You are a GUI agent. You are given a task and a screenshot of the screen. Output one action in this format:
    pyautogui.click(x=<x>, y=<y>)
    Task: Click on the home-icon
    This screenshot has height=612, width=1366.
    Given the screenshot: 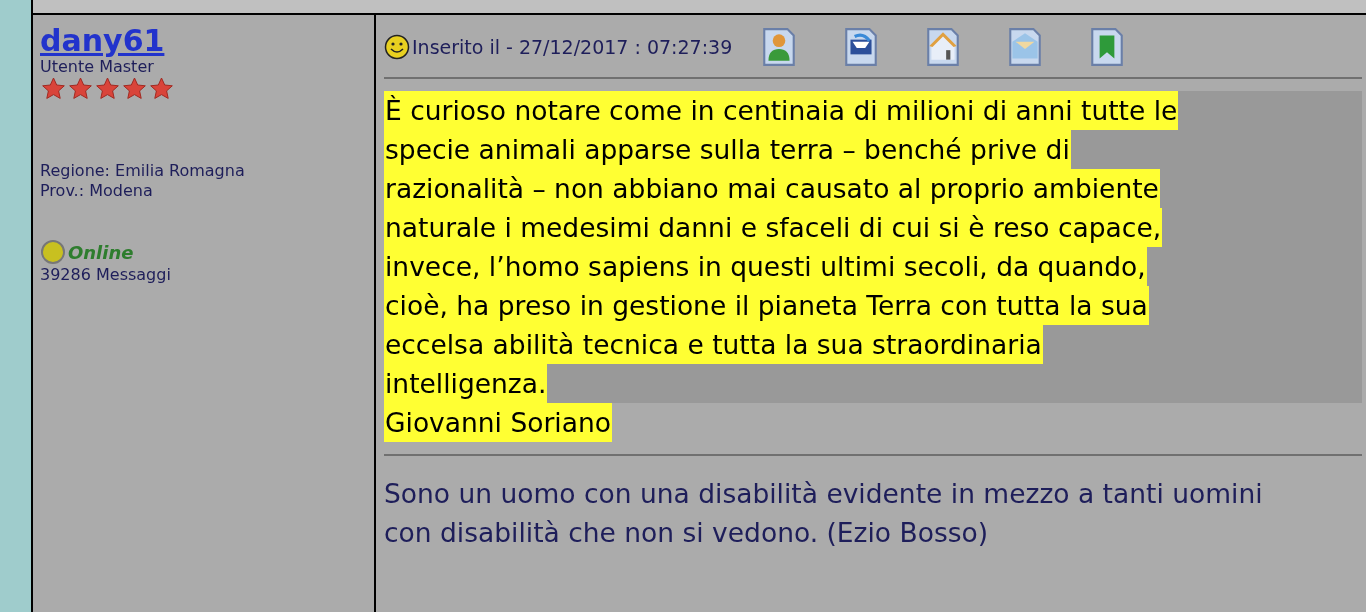 What is the action you would take?
    pyautogui.click(x=943, y=47)
    